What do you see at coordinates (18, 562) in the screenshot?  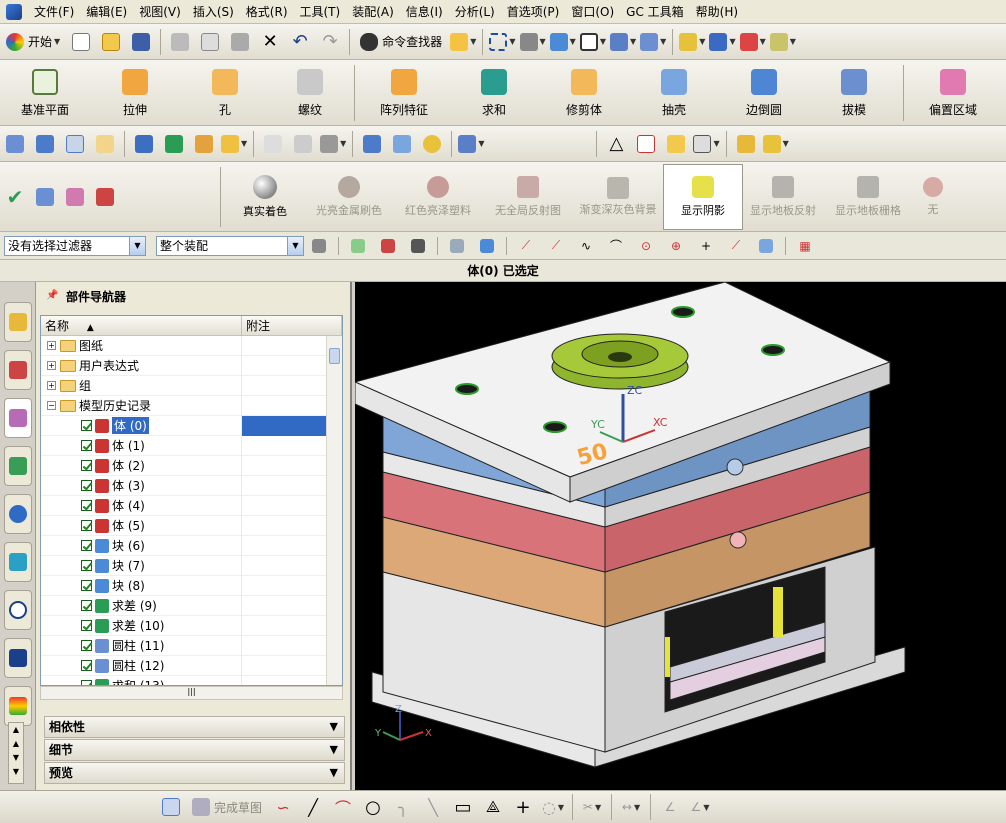 I see `web-browser-tab` at bounding box center [18, 562].